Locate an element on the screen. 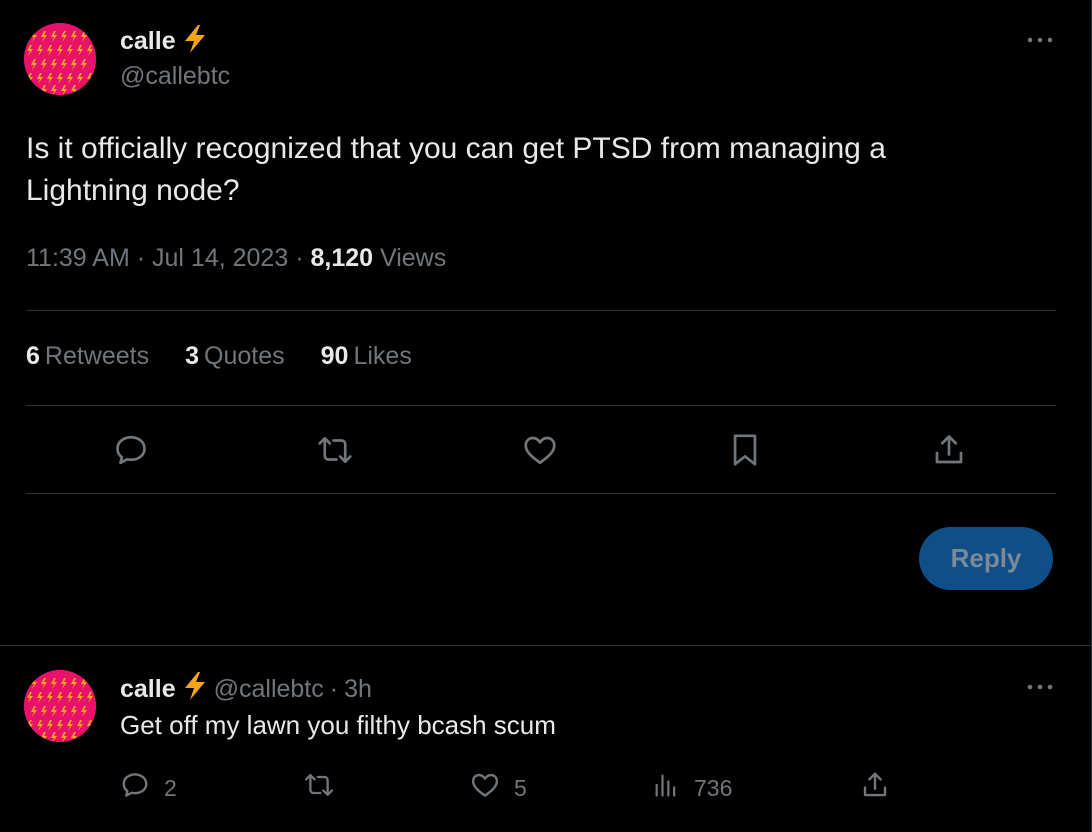 The image size is (1092, 832). engagement-stats: 6 Retweets 3 Quotes 90 Likes is located at coordinates (219, 356).